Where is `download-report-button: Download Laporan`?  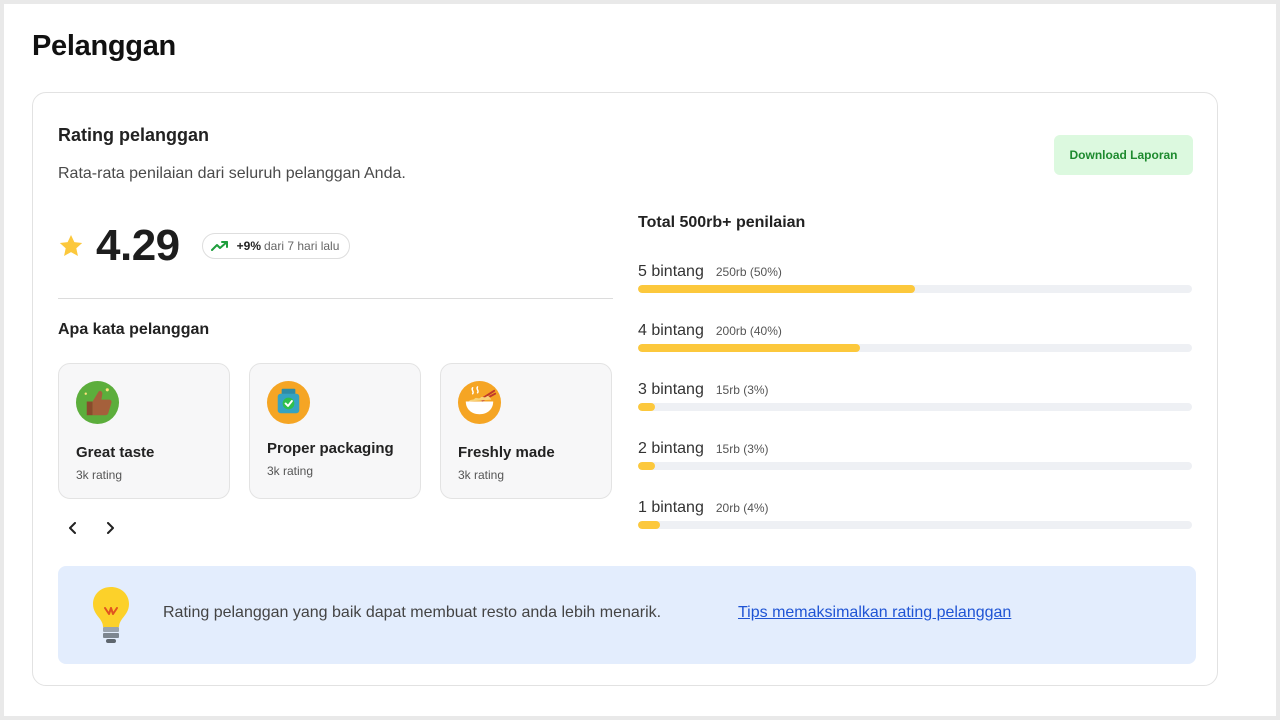 download-report-button: Download Laporan is located at coordinates (1123, 155).